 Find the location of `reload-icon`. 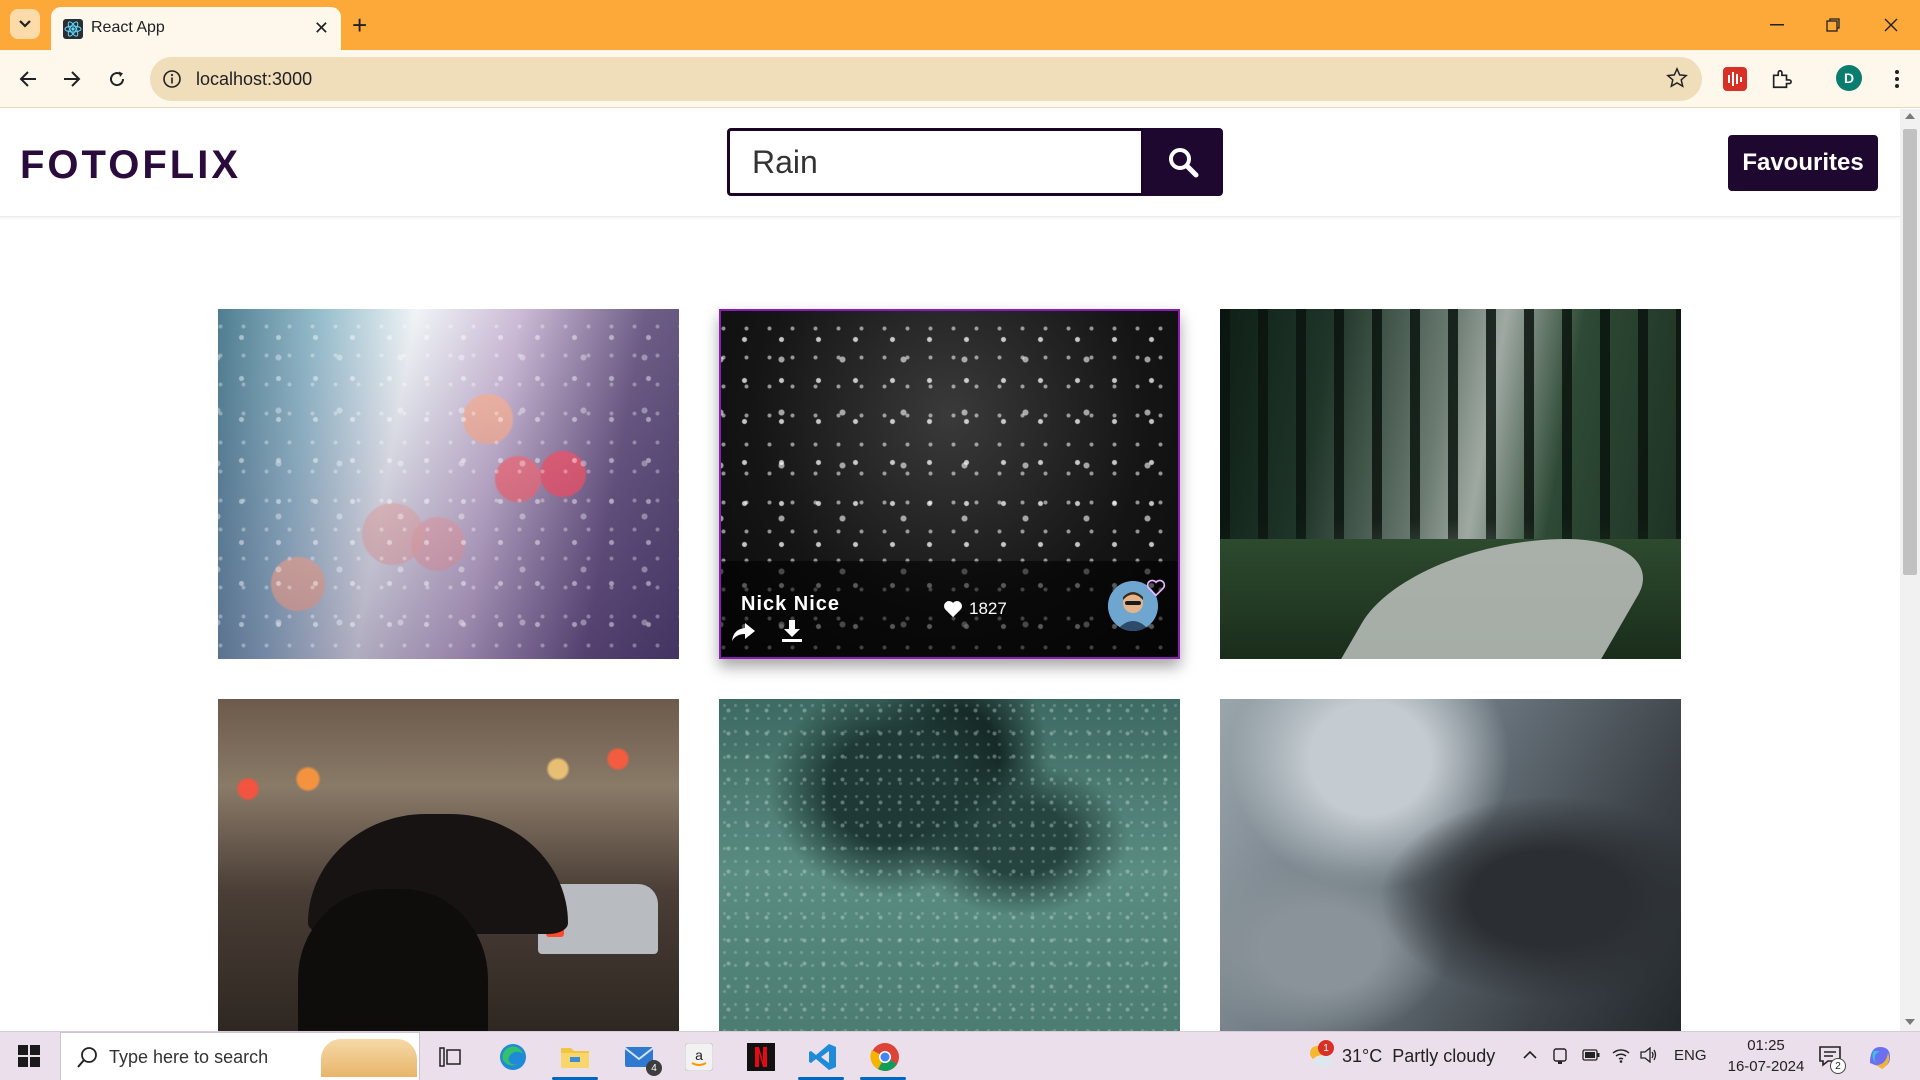

reload-icon is located at coordinates (117, 79).